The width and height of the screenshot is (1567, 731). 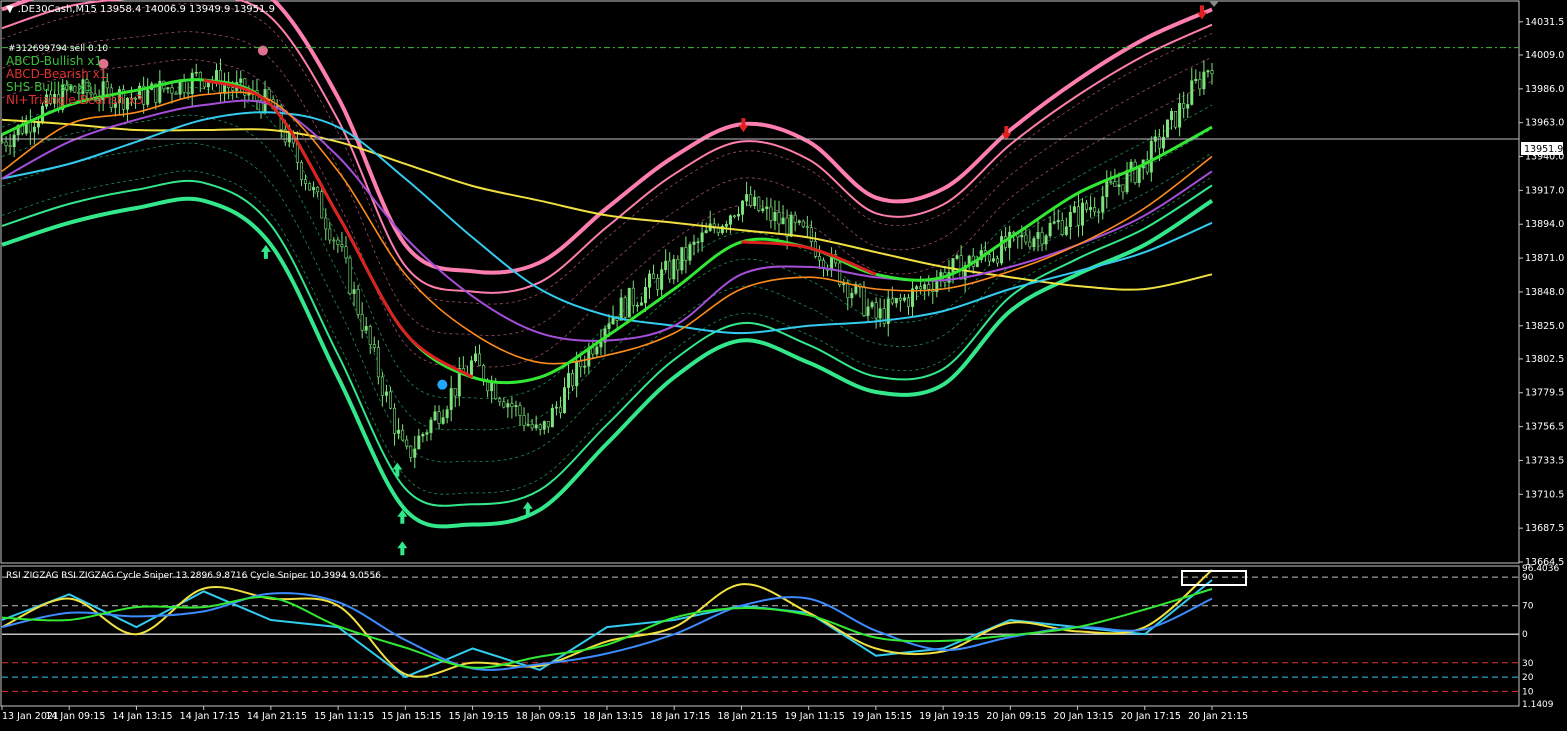 I want to click on price-tick-label: 13894.0, so click(x=1544, y=224).